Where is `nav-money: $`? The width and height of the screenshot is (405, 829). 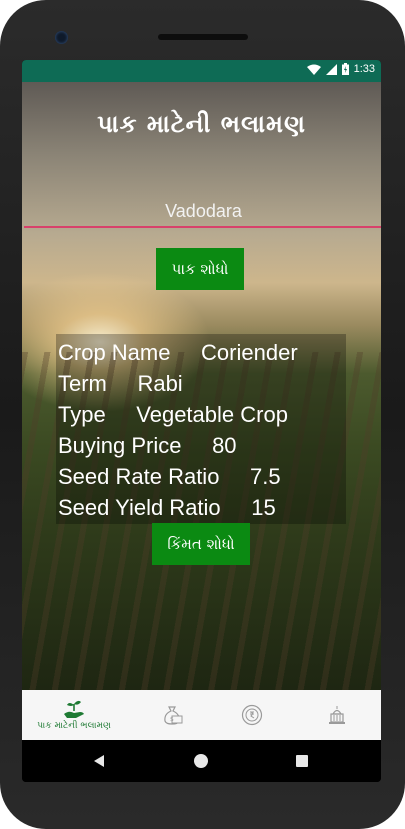 nav-money: $ is located at coordinates (172, 715).